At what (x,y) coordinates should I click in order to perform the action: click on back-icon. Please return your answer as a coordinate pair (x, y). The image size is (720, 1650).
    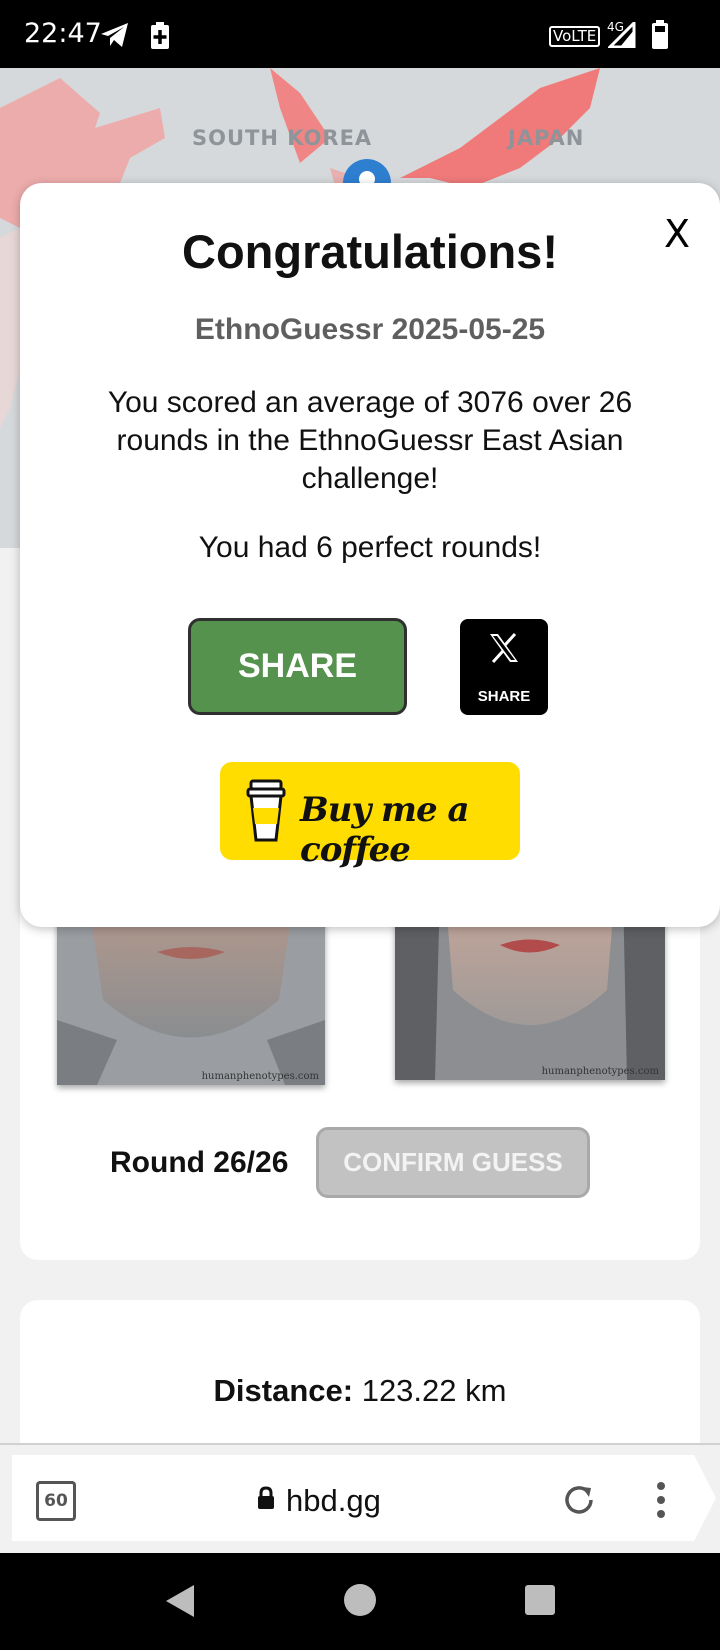
    Looking at the image, I should click on (179, 1603).